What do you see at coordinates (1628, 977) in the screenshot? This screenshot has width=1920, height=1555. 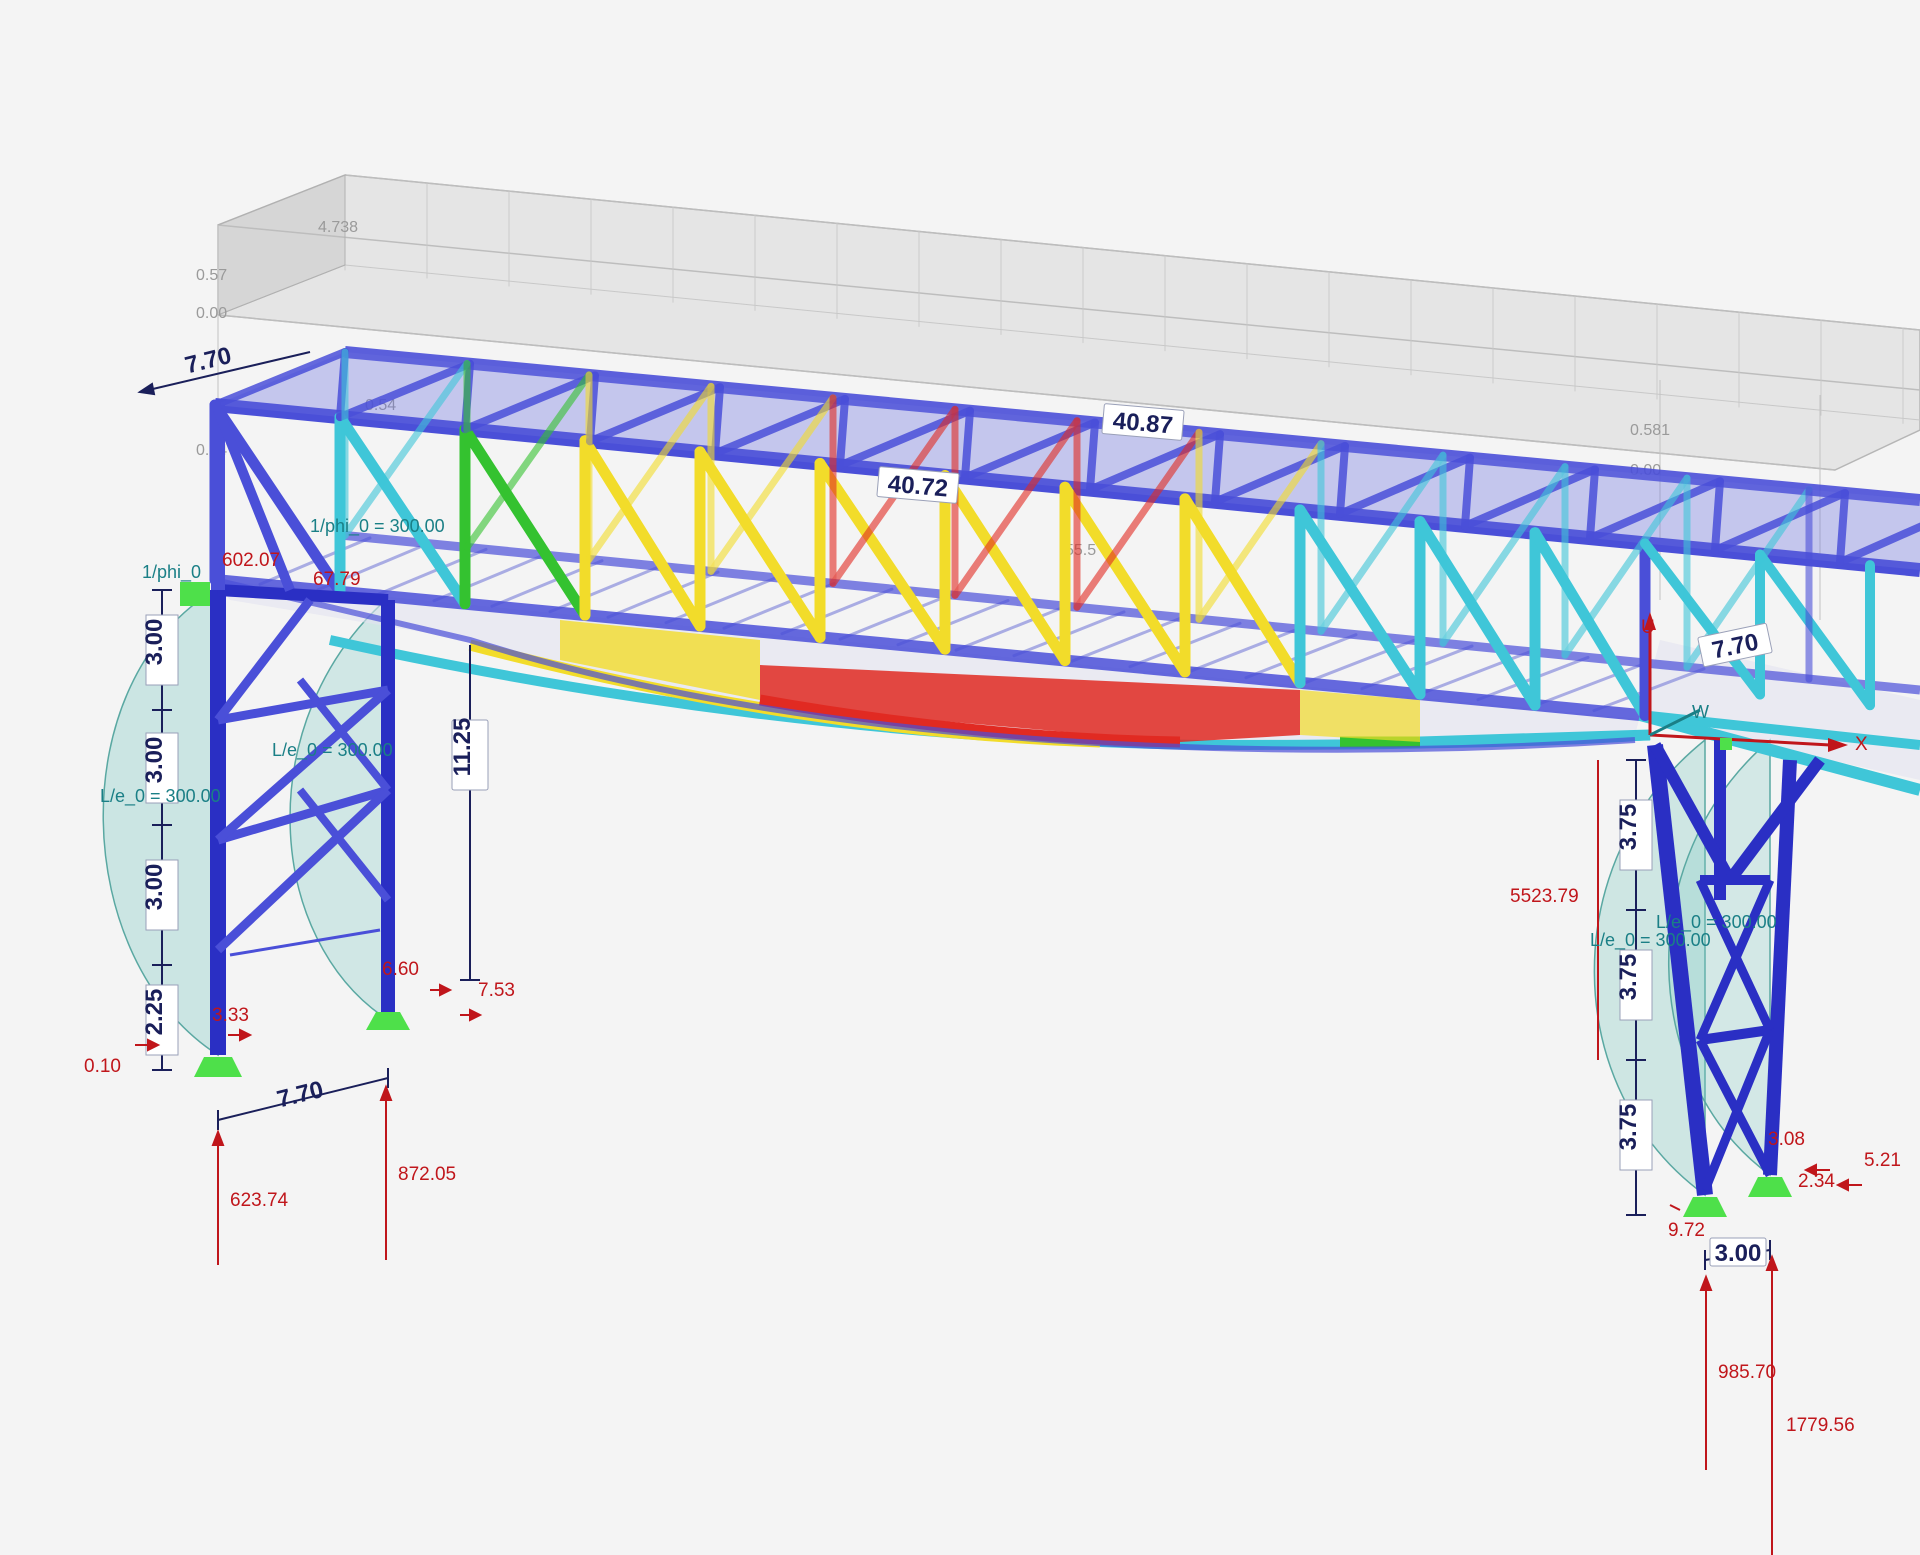 I see `right-segment-2: 3.75` at bounding box center [1628, 977].